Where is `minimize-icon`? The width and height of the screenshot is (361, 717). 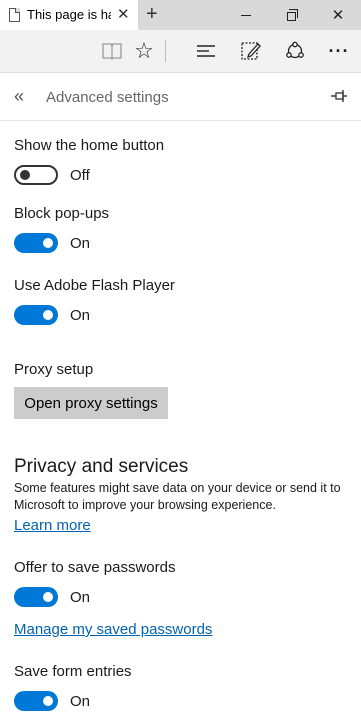
minimize-icon is located at coordinates (246, 15).